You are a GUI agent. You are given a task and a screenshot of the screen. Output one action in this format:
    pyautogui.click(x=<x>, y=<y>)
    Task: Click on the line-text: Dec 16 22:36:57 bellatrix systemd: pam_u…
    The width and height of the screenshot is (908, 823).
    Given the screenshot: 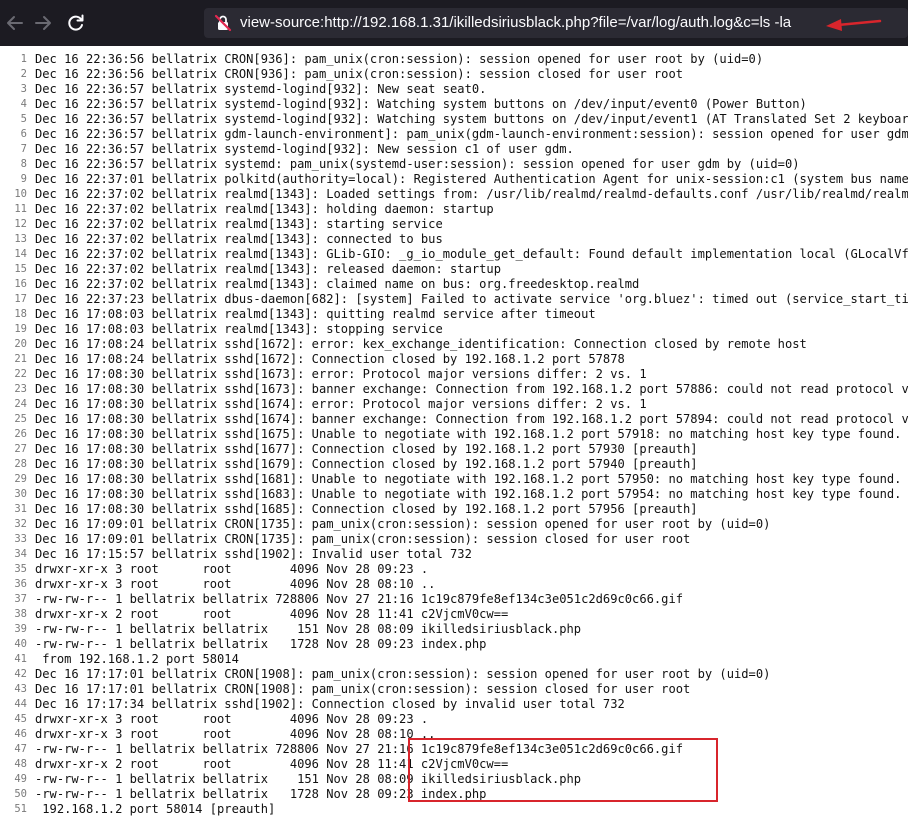 What is the action you would take?
    pyautogui.click(x=417, y=164)
    